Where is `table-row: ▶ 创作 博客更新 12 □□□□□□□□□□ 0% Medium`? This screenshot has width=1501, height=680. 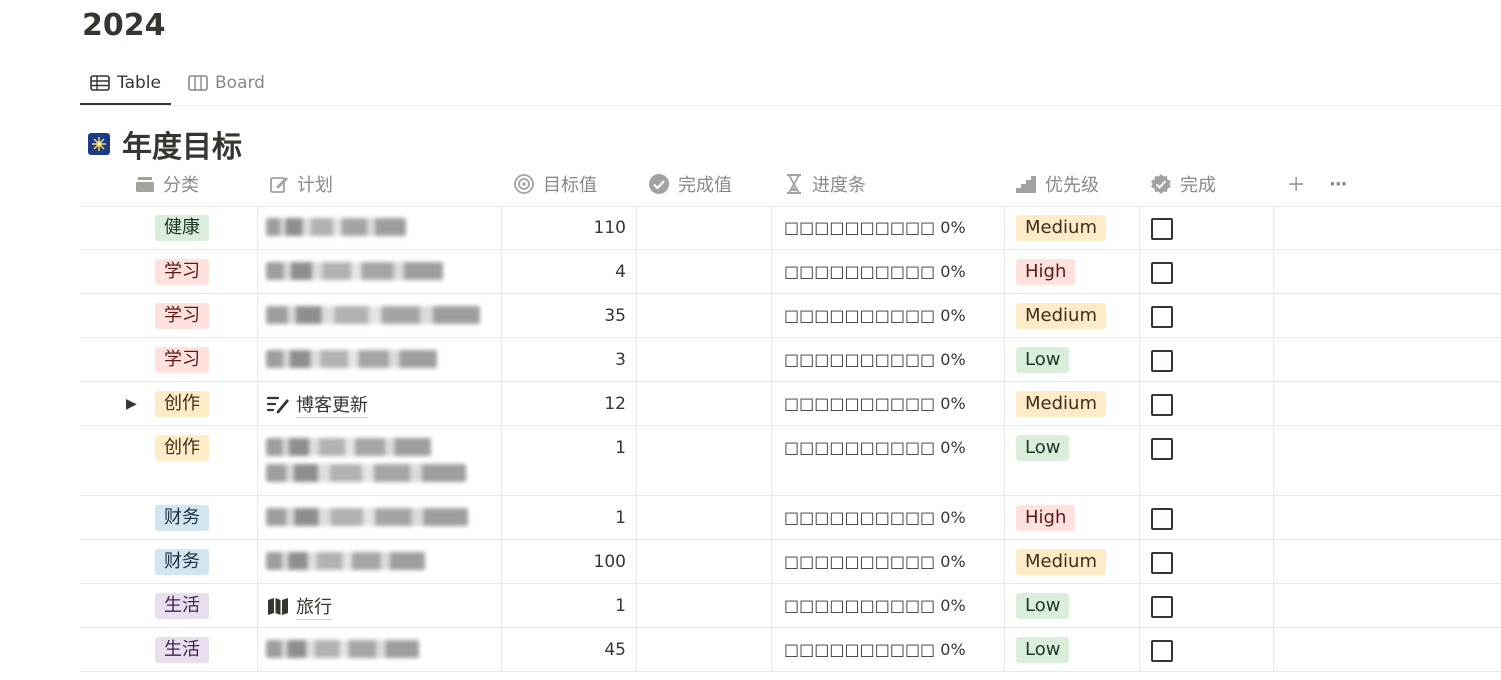
table-row: ▶ 创作 博客更新 12 □□□□□□□□□□ 0% Medium is located at coordinates (790, 404).